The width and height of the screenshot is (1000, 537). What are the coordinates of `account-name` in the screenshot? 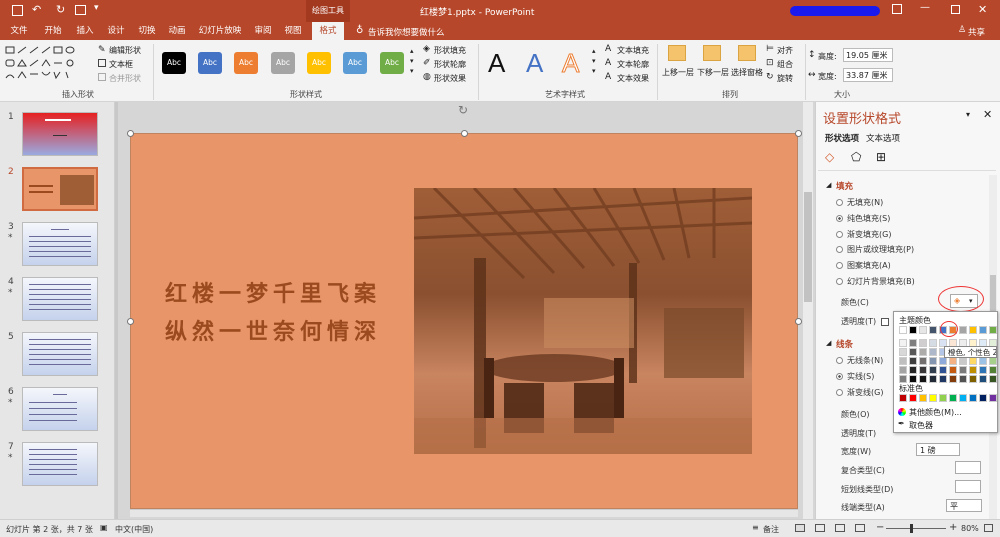 It's located at (835, 11).